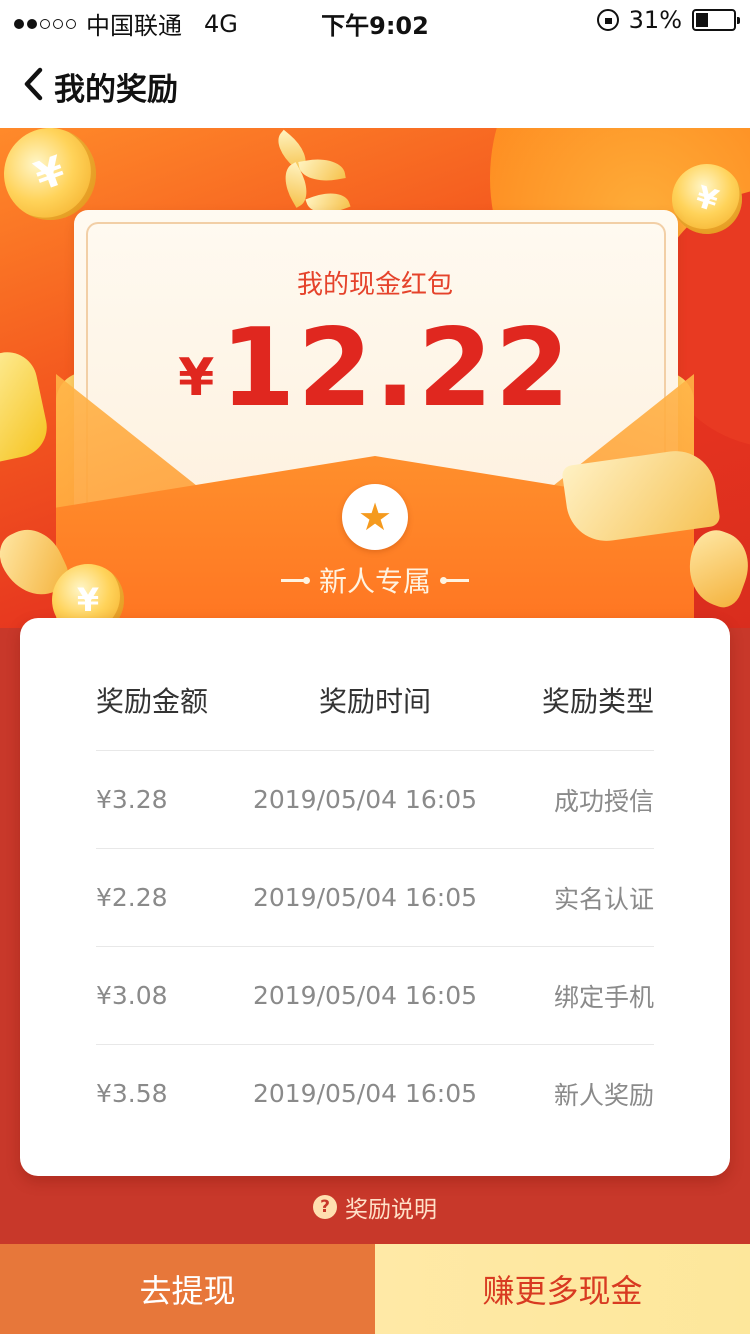 The height and width of the screenshot is (1334, 750). Describe the element at coordinates (132, 897) in the screenshot. I see `row-amount: ¥2.28` at that location.